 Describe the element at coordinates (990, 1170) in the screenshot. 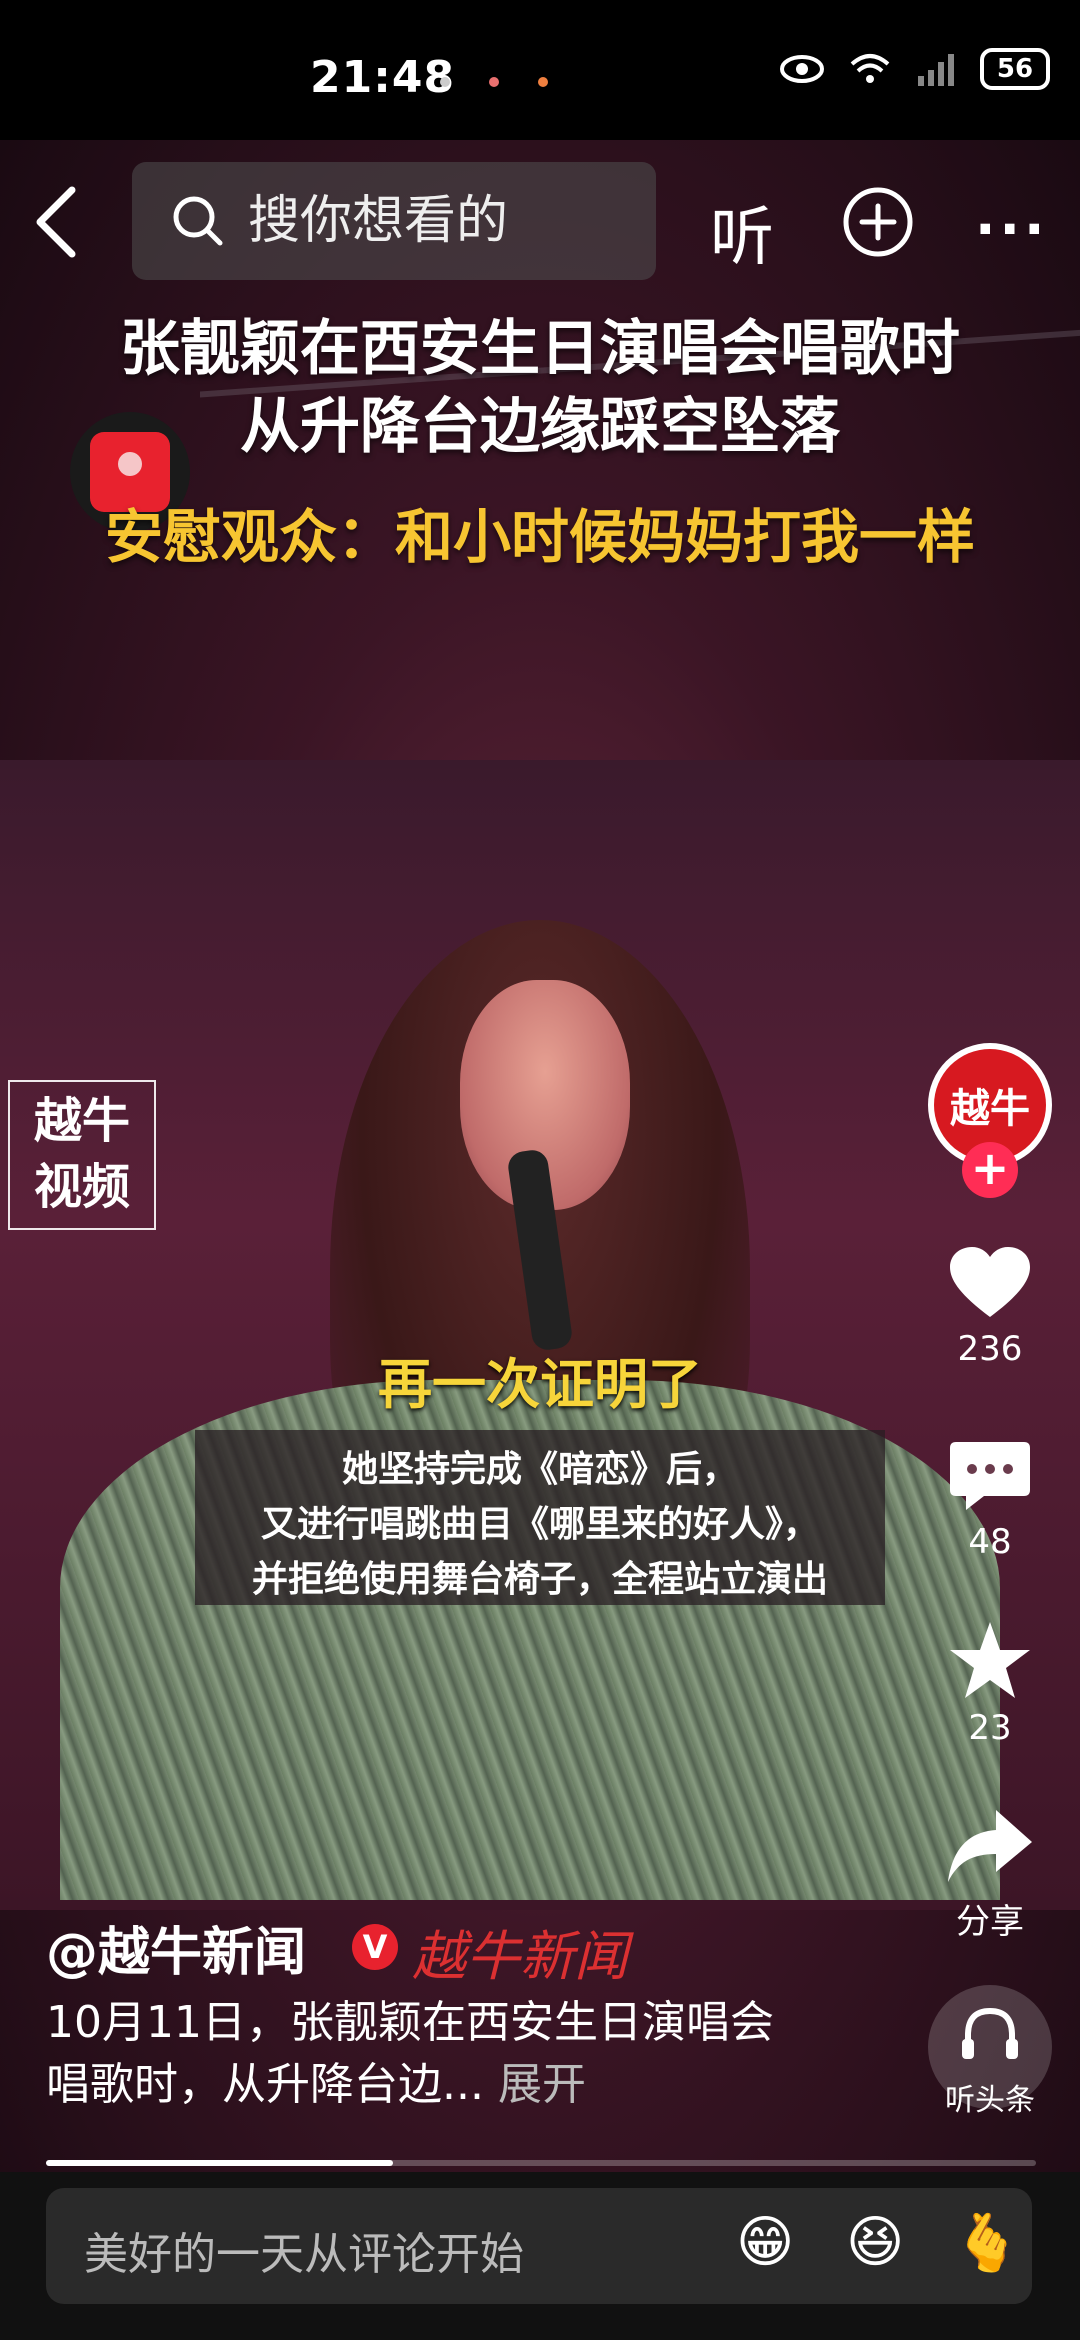

I see `follow-button: +` at that location.